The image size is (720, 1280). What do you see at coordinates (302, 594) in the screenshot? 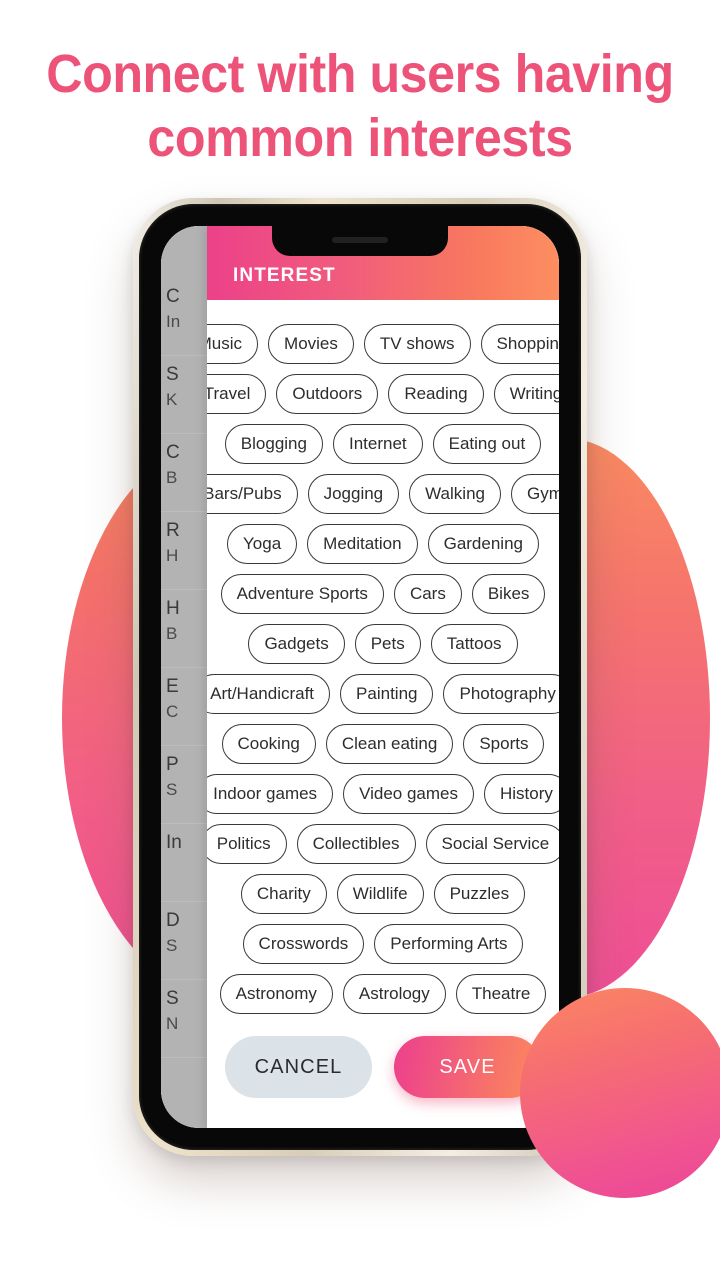
I see `interest-chip: Adventure Sports` at bounding box center [302, 594].